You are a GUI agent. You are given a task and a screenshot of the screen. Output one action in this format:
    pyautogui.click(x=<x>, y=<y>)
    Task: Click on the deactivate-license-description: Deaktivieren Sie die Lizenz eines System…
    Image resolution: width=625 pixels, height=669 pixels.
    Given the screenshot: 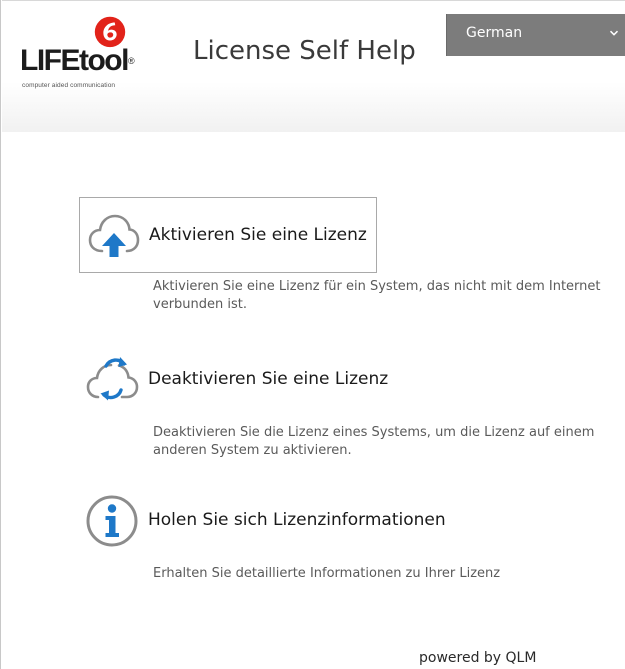 What is the action you would take?
    pyautogui.click(x=374, y=441)
    